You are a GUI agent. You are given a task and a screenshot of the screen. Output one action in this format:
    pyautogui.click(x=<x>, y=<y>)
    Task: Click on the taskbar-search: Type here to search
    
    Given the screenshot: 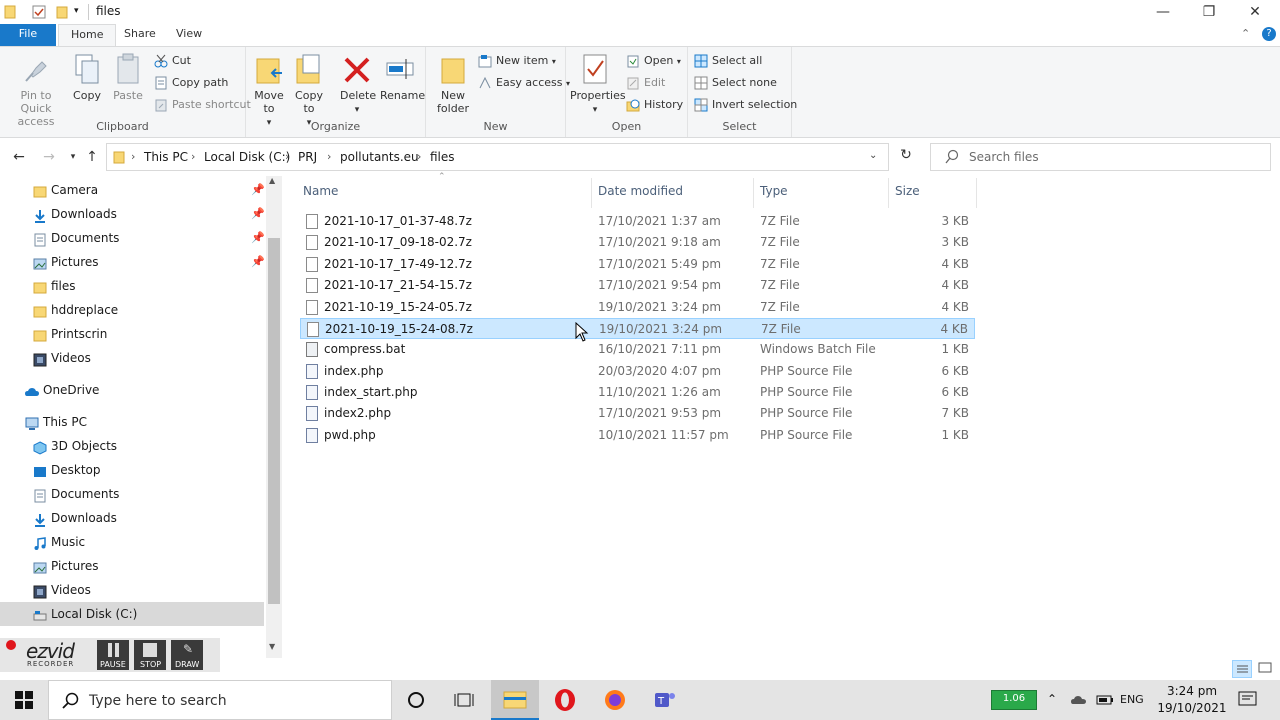 What is the action you would take?
    pyautogui.click(x=220, y=700)
    